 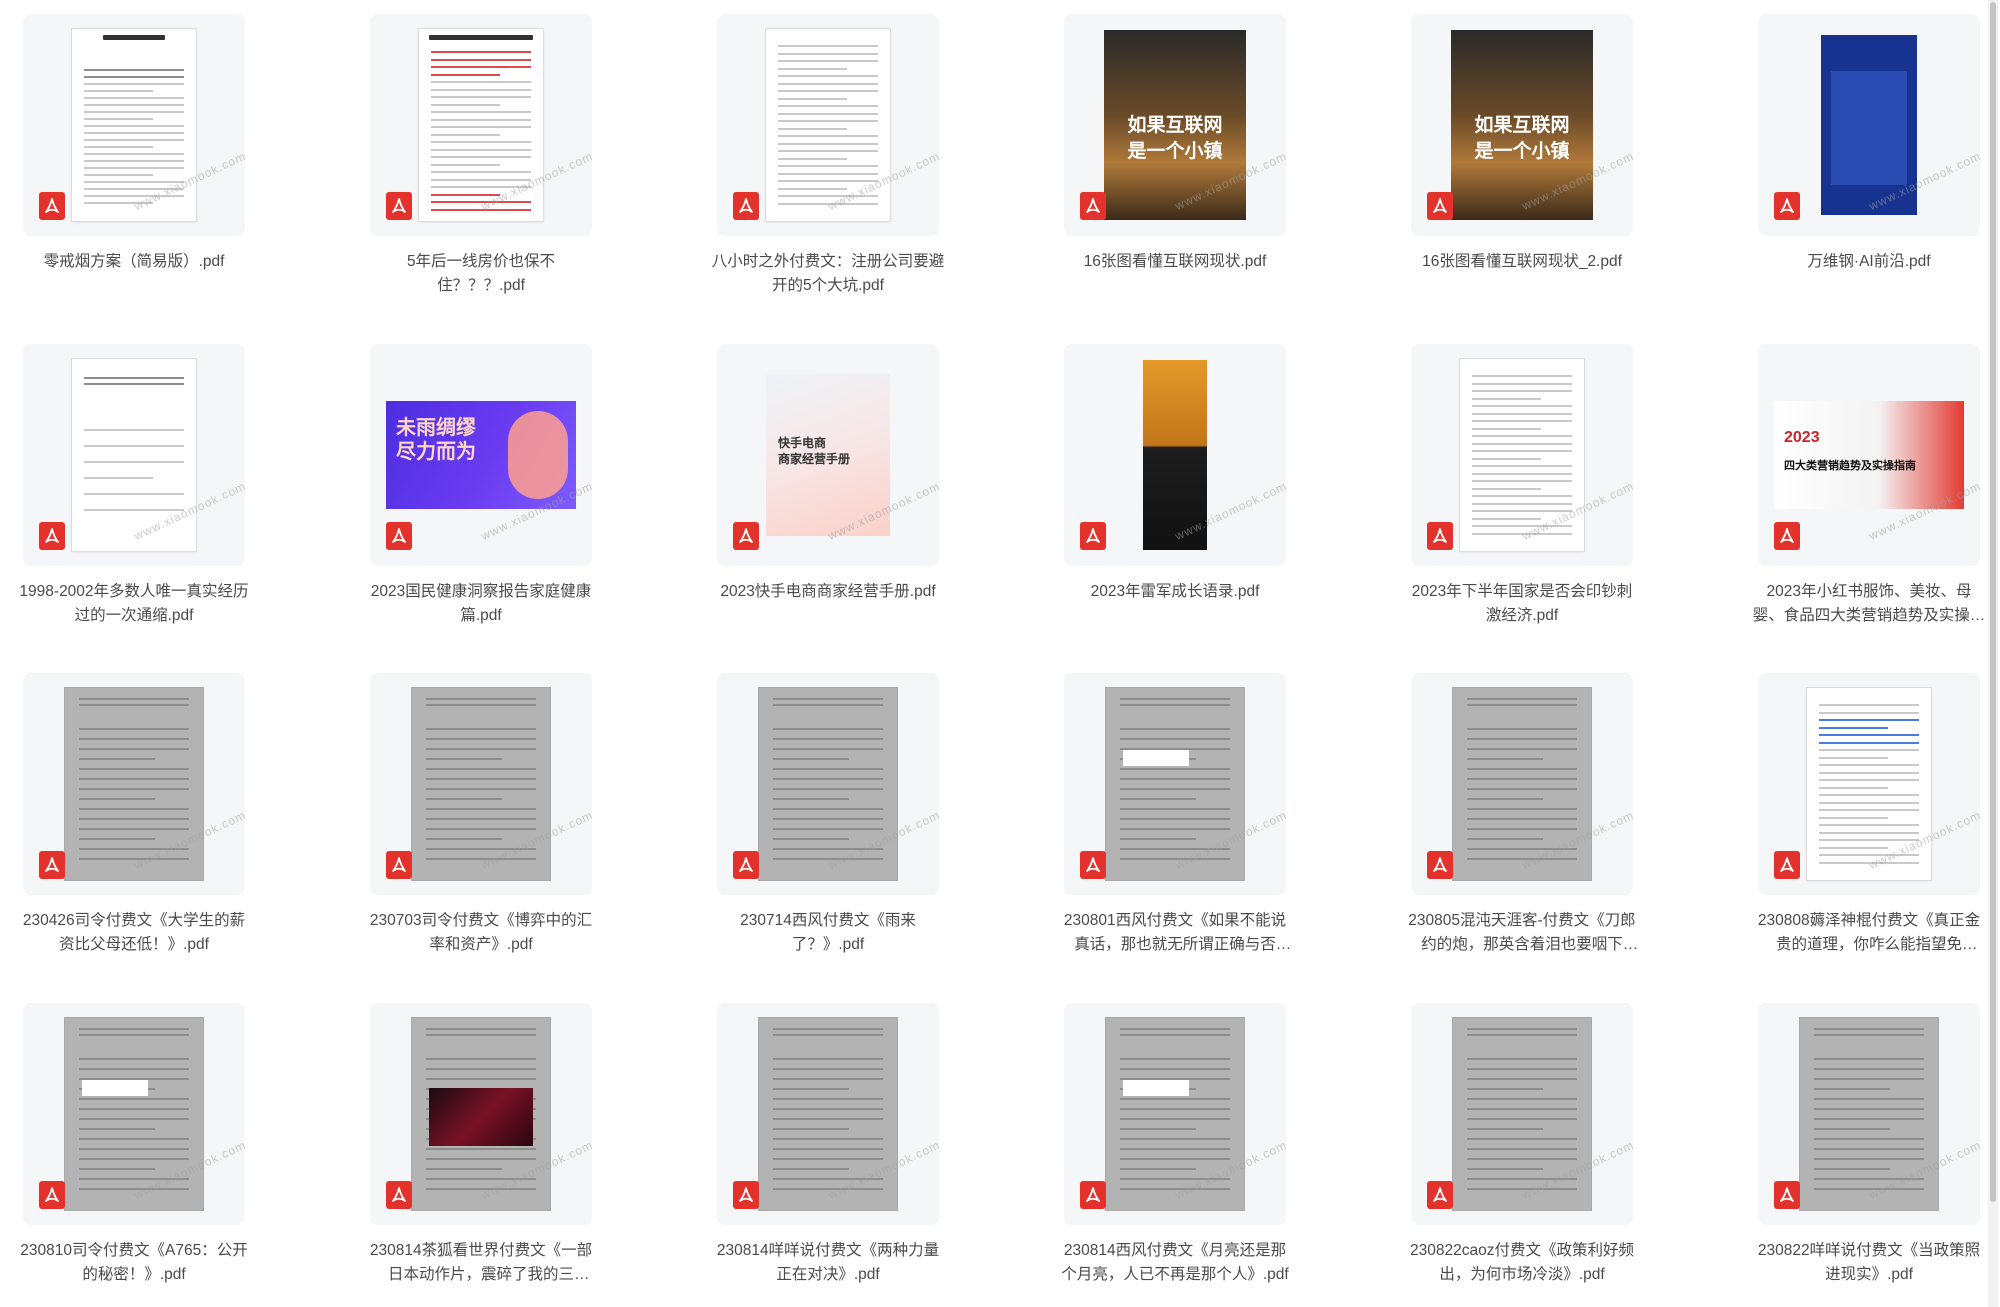 I want to click on file-name: 230426司令付费文《大学生的薪资比父母还低！》.pdf, so click(x=134, y=933).